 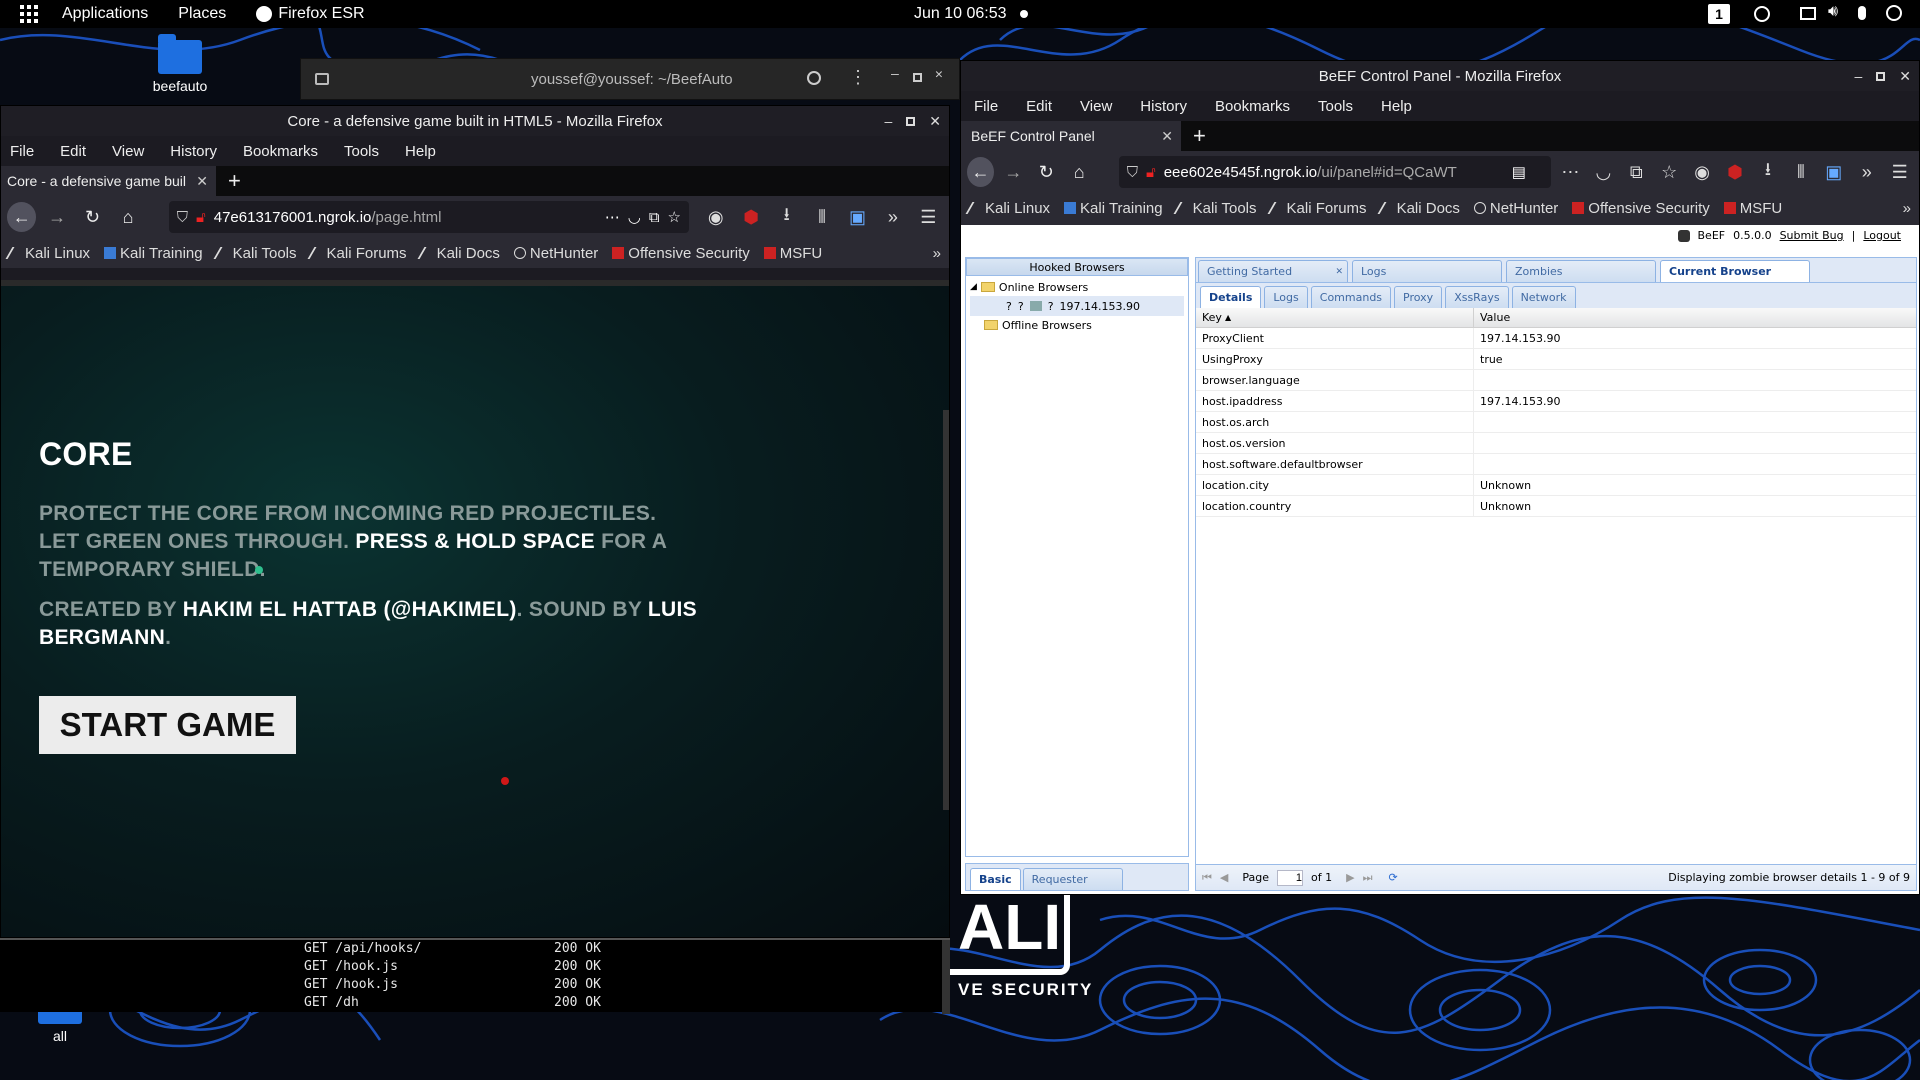 What do you see at coordinates (1072, 879) in the screenshot?
I see `tab-requester: Requester` at bounding box center [1072, 879].